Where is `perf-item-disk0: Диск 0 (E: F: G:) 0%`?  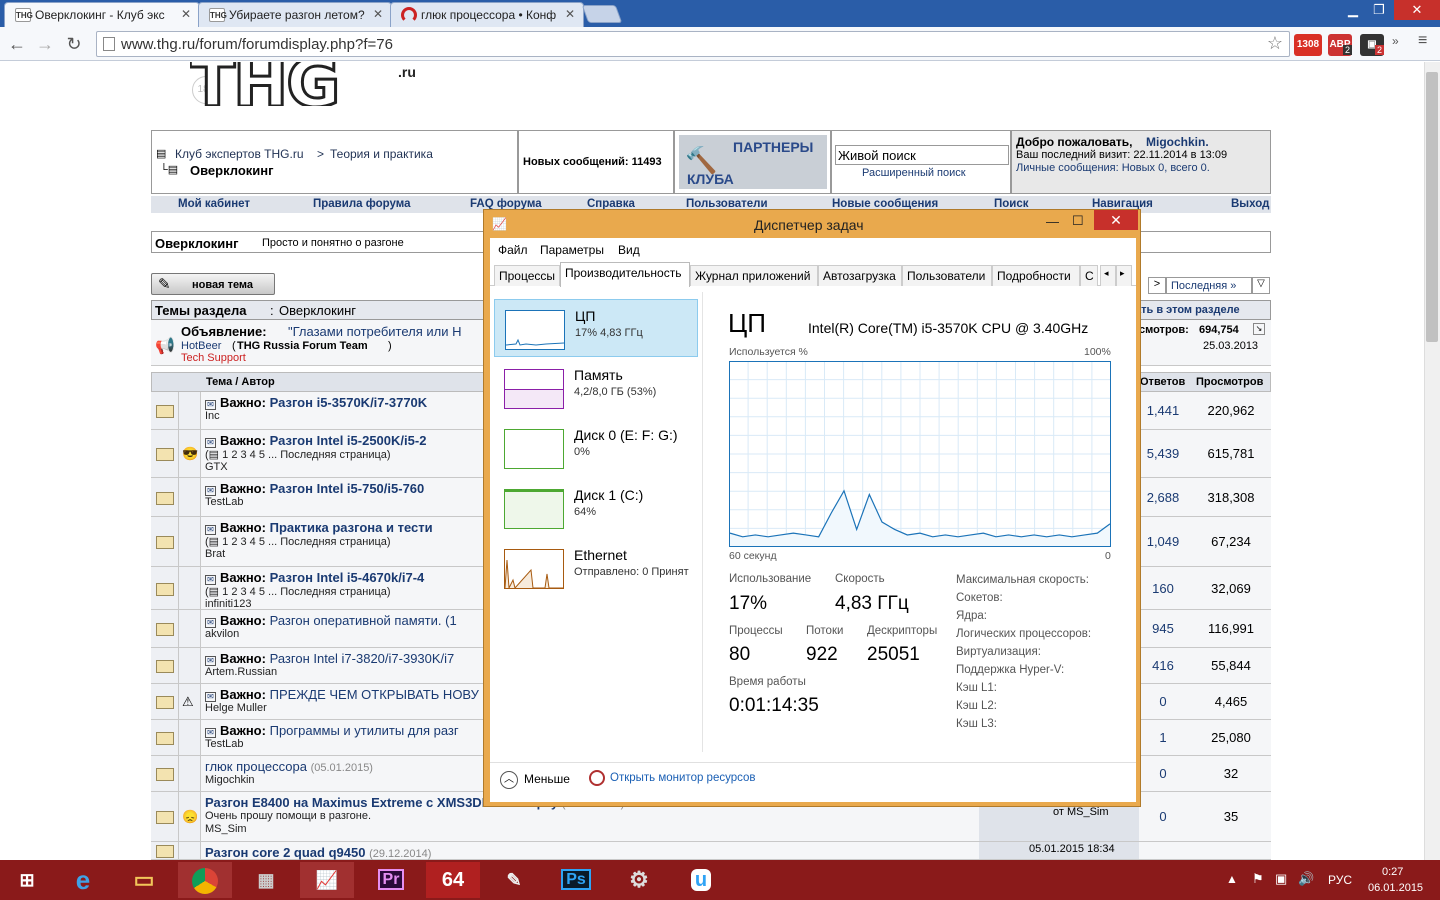 perf-item-disk0: Диск 0 (E: F: G:) 0% is located at coordinates (596, 448).